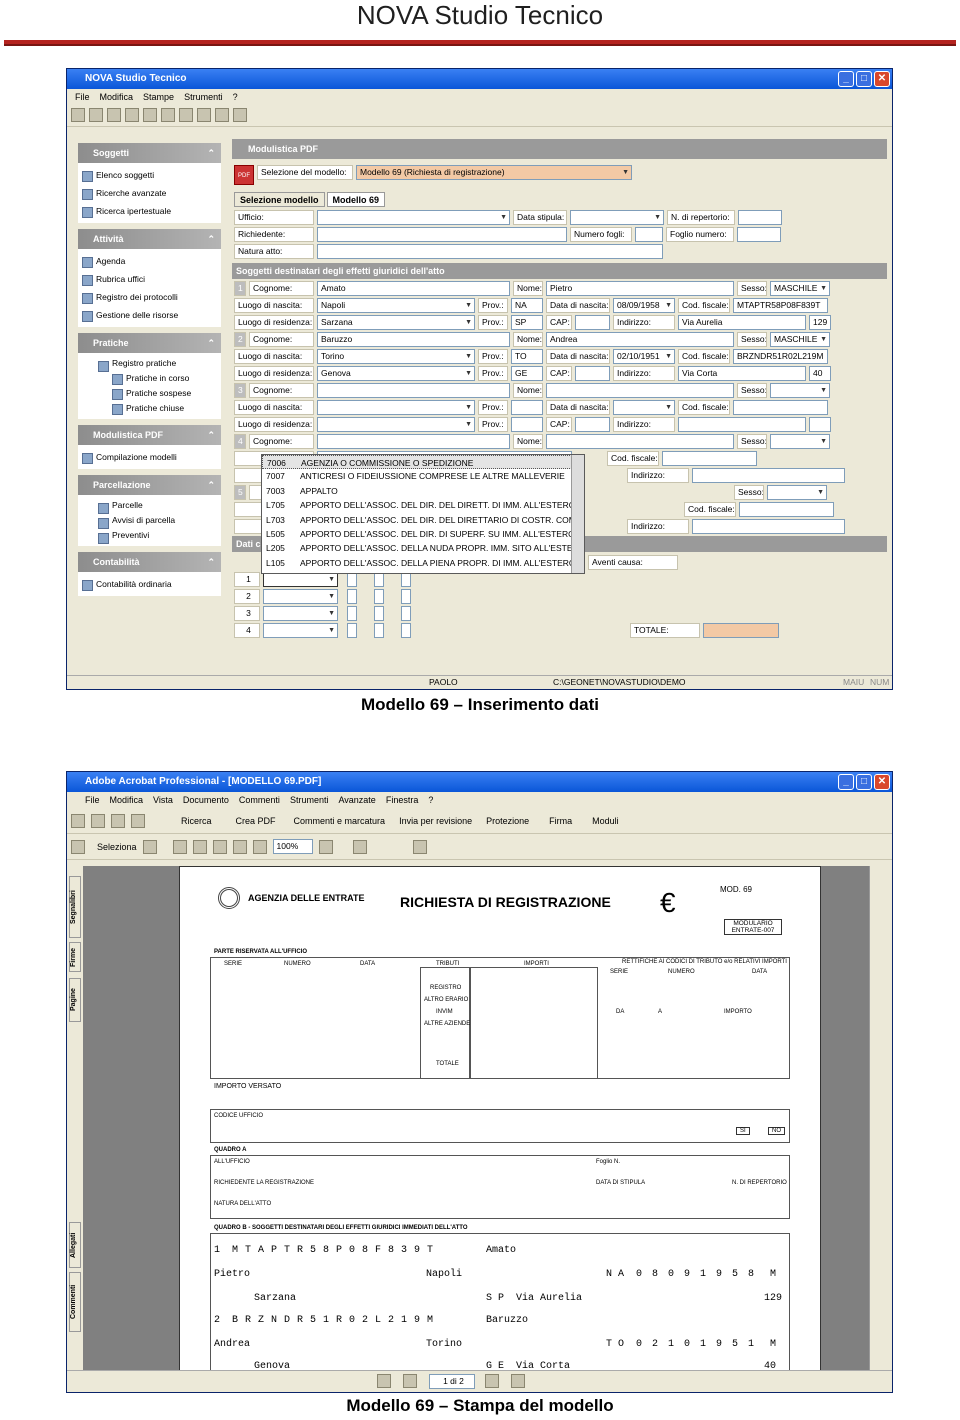 The image size is (960, 1420). Describe the element at coordinates (78, 820) in the screenshot. I see `open-icon` at that location.